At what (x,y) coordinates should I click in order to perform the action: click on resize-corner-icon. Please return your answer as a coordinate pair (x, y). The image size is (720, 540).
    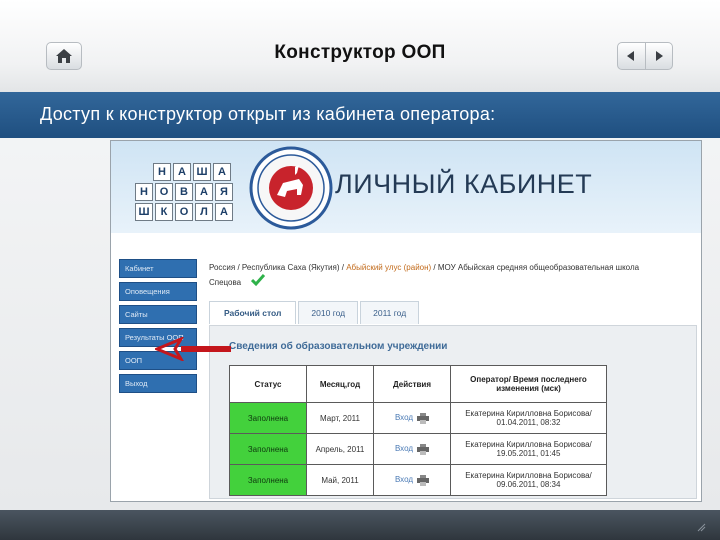
    Looking at the image, I should click on (701, 527).